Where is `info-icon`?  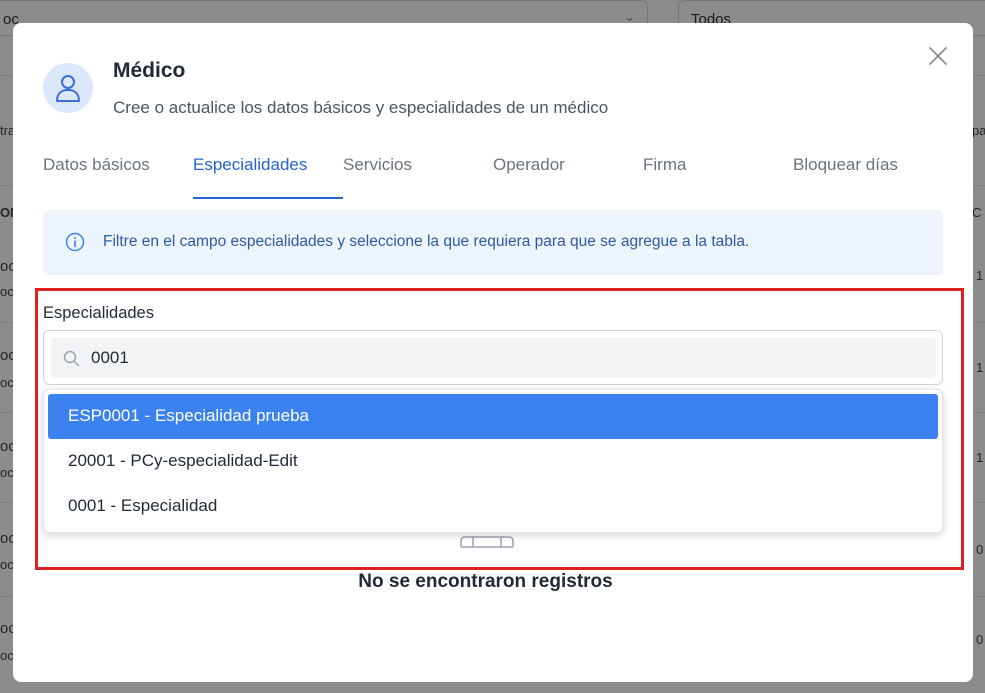 info-icon is located at coordinates (75, 242).